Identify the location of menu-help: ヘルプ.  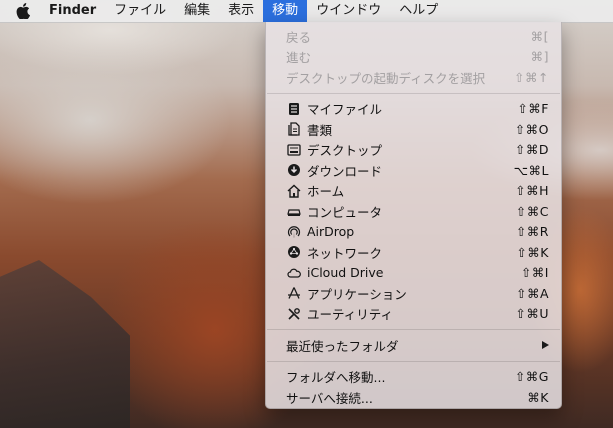
(418, 11).